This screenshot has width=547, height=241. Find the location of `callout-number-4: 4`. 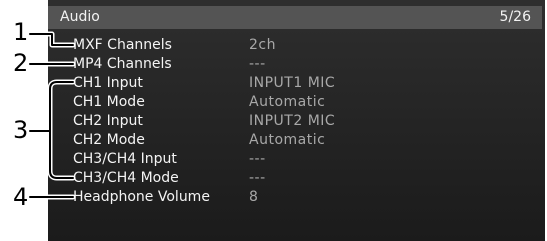

callout-number-4: 4 is located at coordinates (21, 197).